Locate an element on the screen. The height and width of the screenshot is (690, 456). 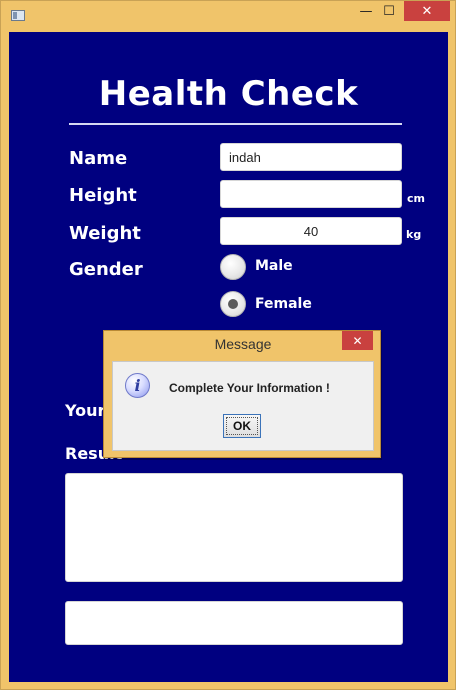
dialog-body: i Complete Your Information ! OK is located at coordinates (243, 406).